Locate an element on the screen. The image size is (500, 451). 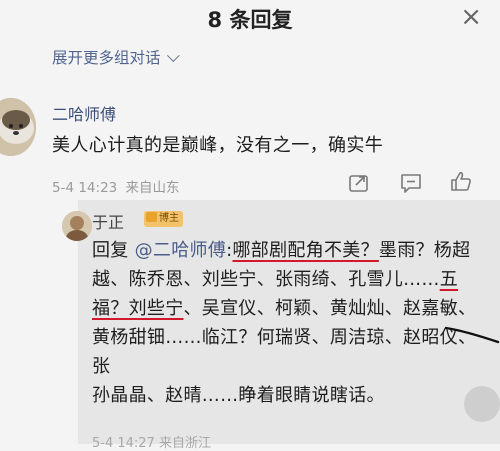
comment-meta: 5-4 14:23 来自山东 is located at coordinates (116, 186).